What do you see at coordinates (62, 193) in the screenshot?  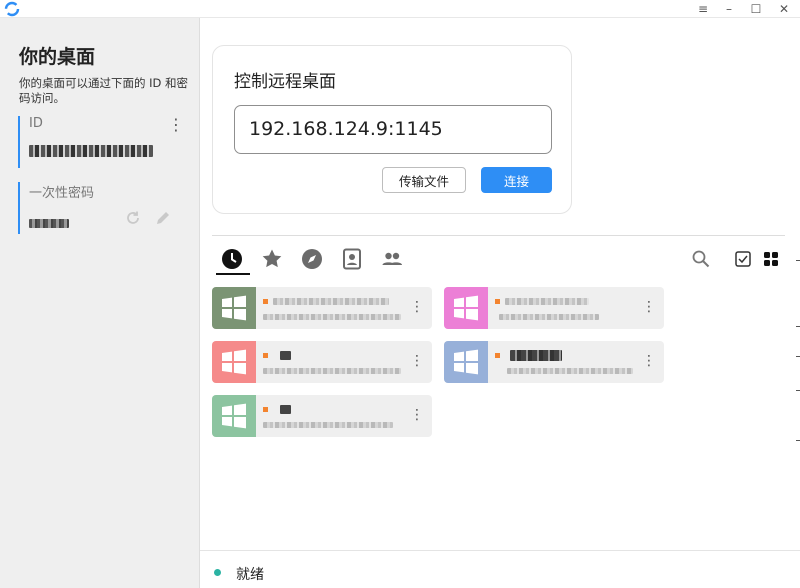 I see `password-label: 一次性密码` at bounding box center [62, 193].